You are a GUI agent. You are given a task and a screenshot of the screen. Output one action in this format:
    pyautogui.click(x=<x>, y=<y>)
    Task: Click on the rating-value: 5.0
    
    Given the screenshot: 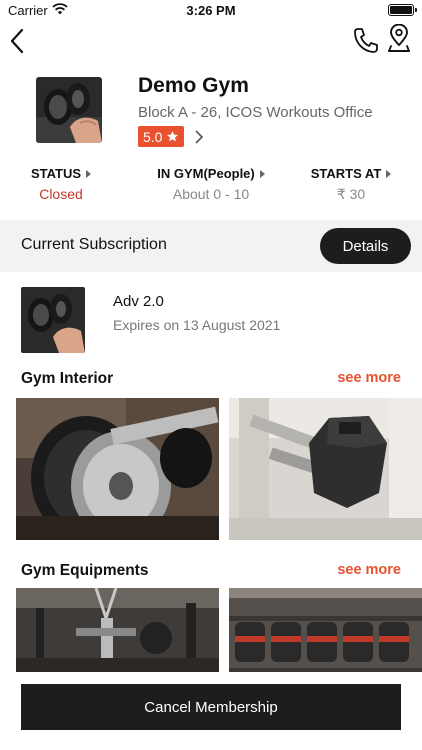 What is the action you would take?
    pyautogui.click(x=153, y=136)
    